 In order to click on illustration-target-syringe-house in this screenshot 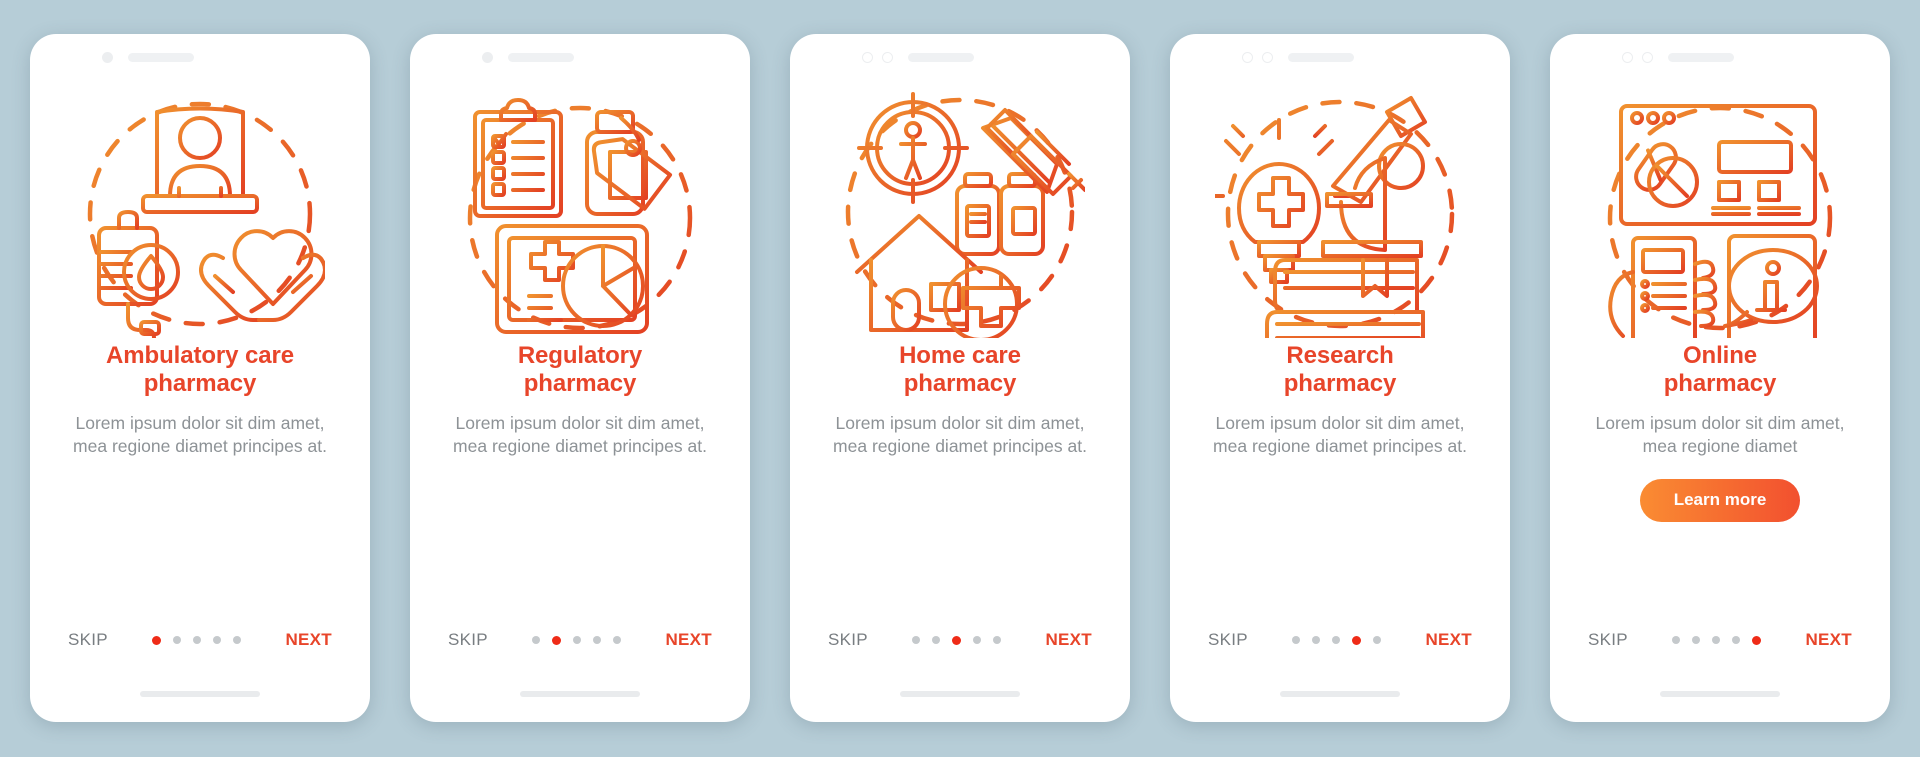, I will do `click(960, 211)`.